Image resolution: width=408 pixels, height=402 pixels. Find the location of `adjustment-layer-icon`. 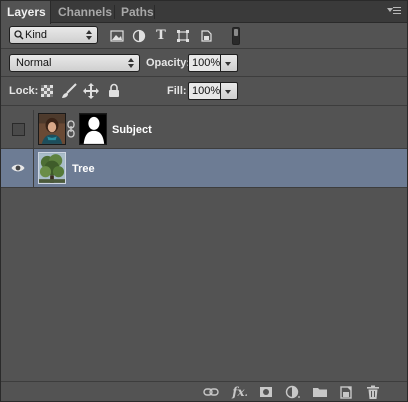

adjustment-layer-icon is located at coordinates (293, 392).